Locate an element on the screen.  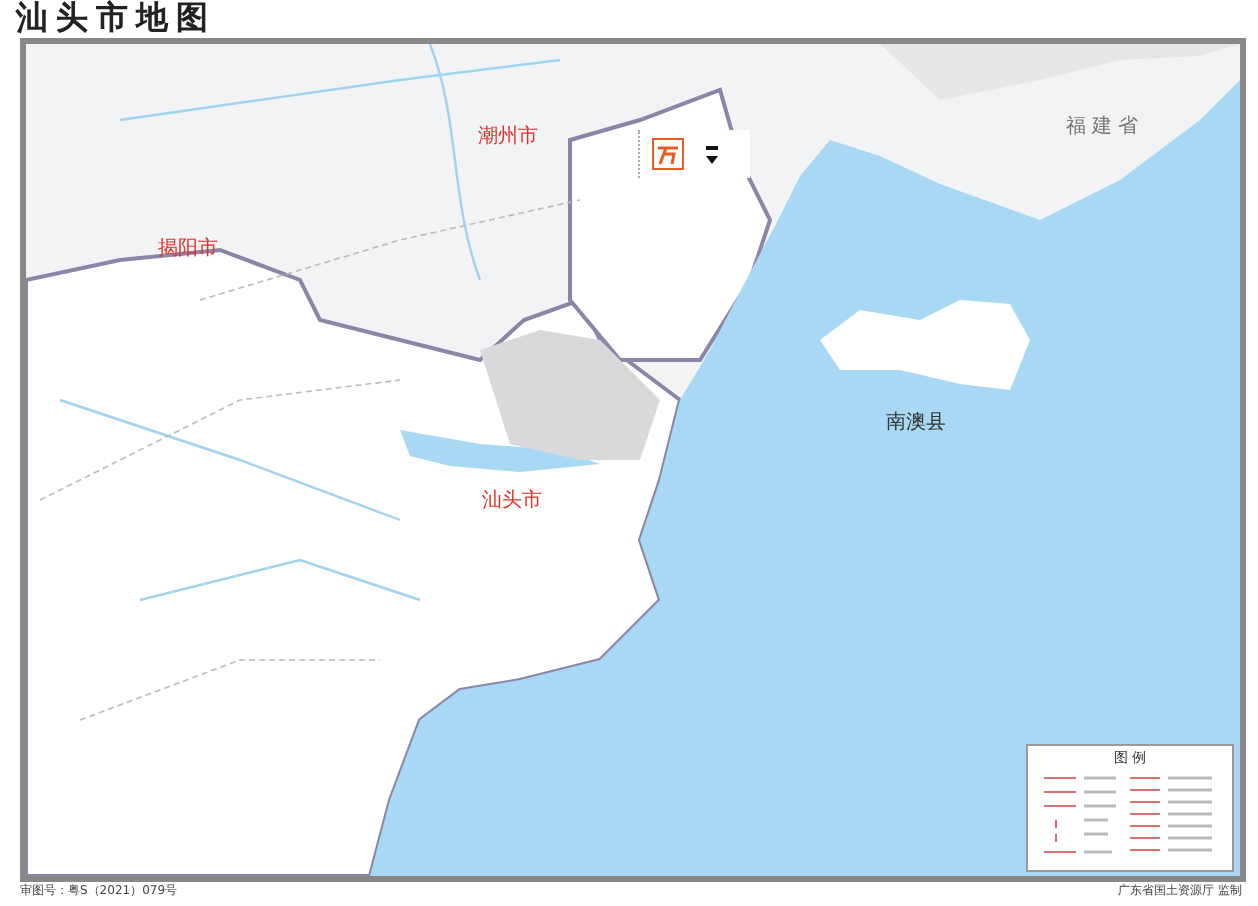
place-label: 汕头市 is located at coordinates (512, 502).